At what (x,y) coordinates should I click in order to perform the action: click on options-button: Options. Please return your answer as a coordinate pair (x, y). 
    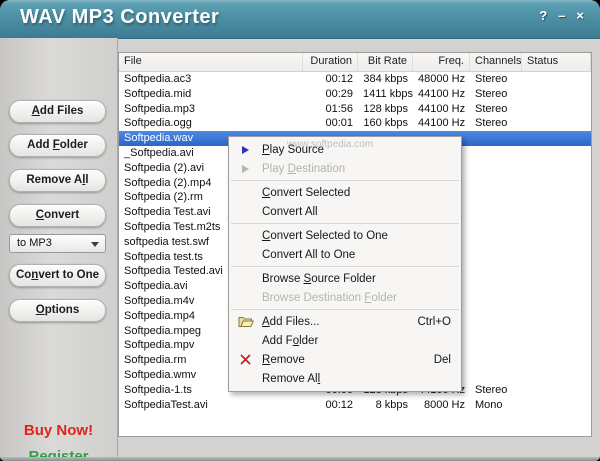
    Looking at the image, I should click on (57, 310).